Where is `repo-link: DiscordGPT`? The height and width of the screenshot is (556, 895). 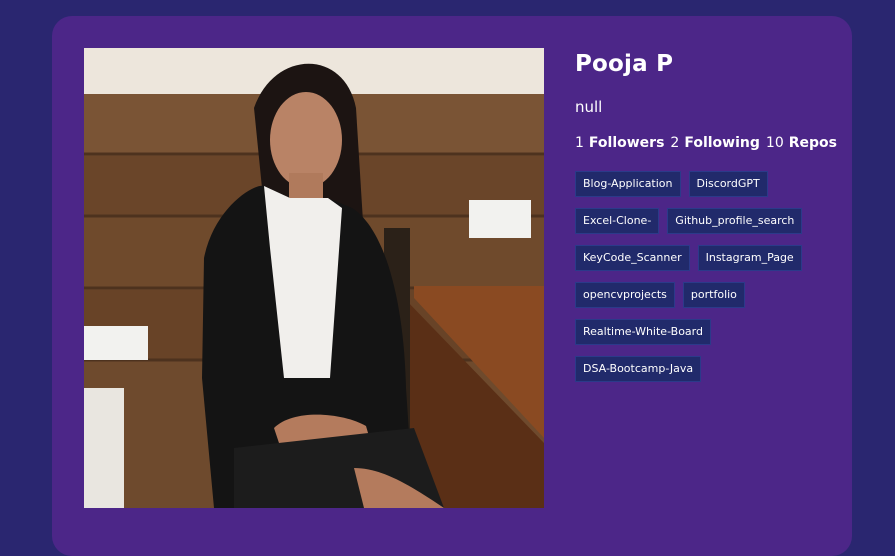 repo-link: DiscordGPT is located at coordinates (728, 184).